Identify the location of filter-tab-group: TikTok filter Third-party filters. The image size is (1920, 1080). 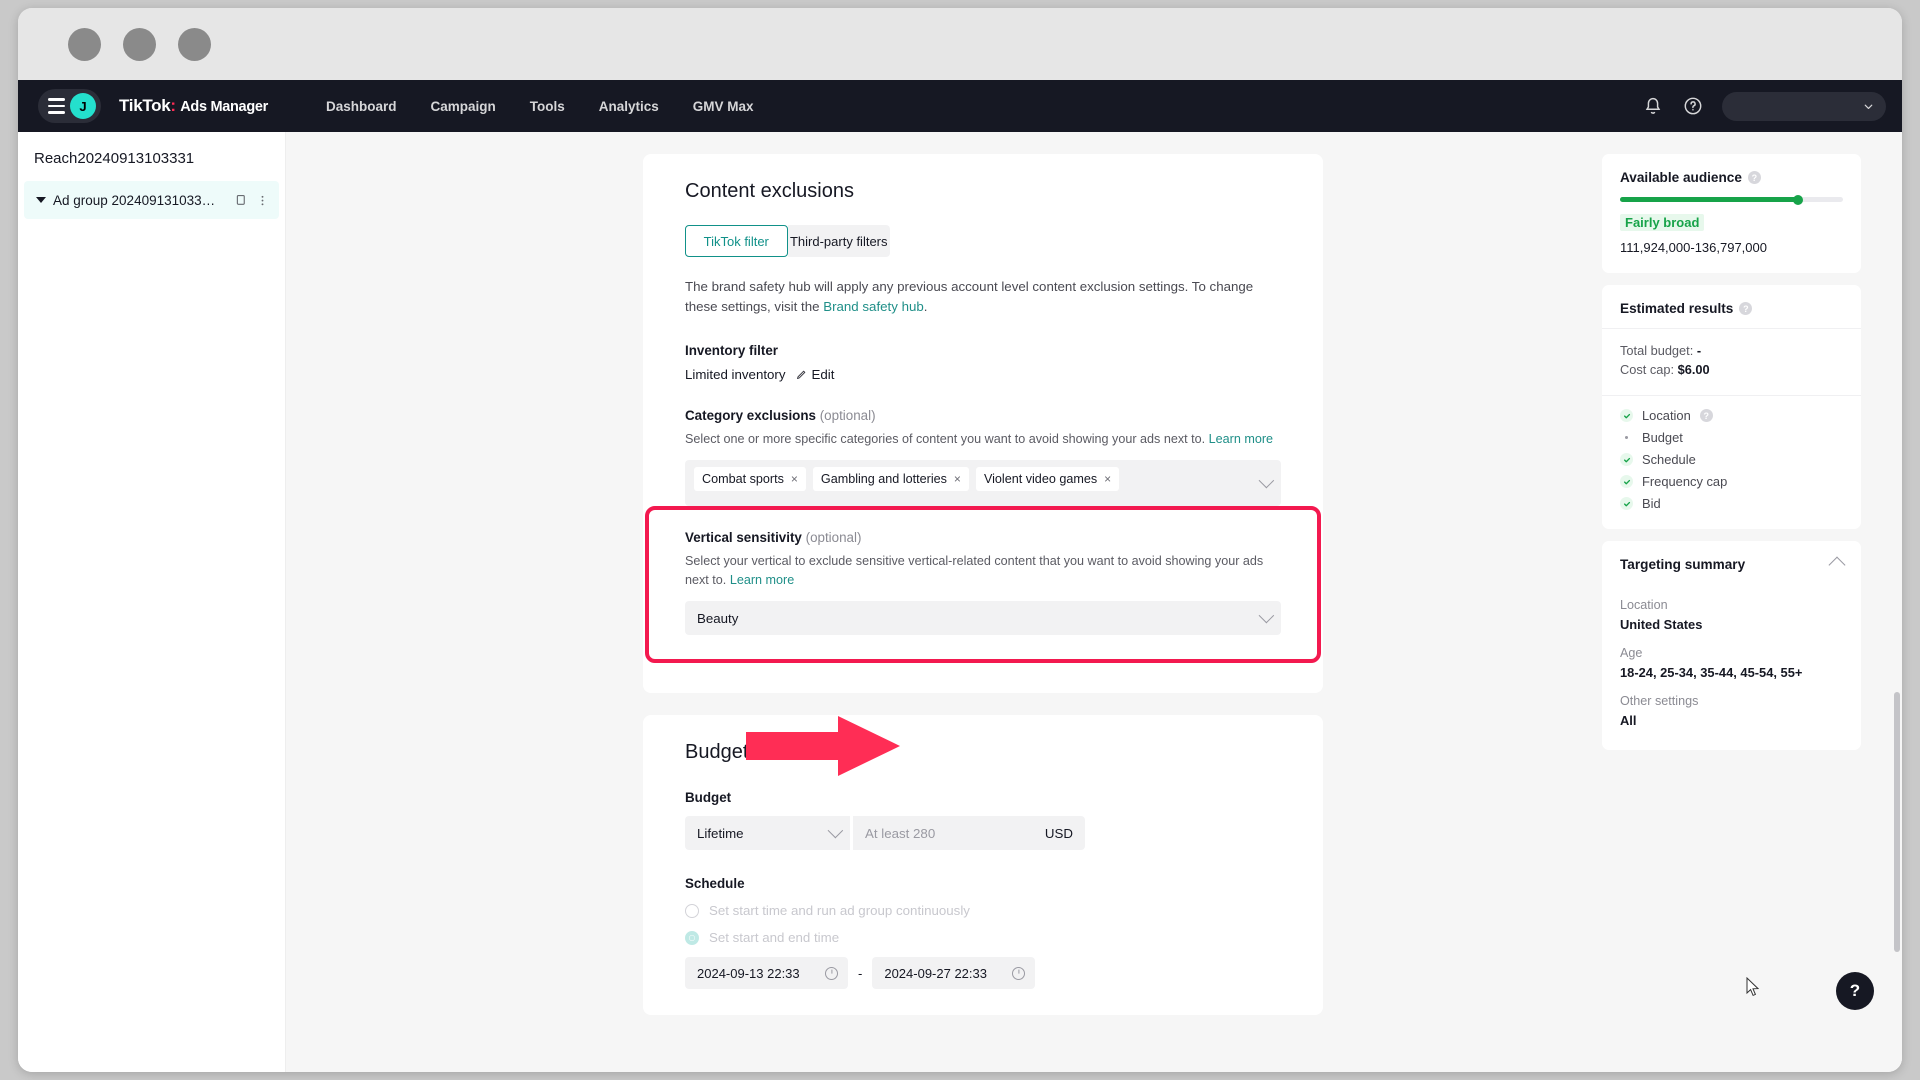
(787, 241).